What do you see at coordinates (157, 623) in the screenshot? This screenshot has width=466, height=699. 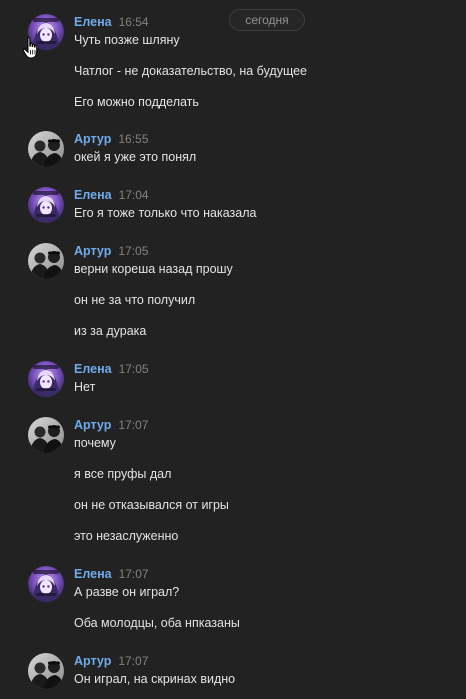 I see `message-text: Оба молодцы, оба нпказаны` at bounding box center [157, 623].